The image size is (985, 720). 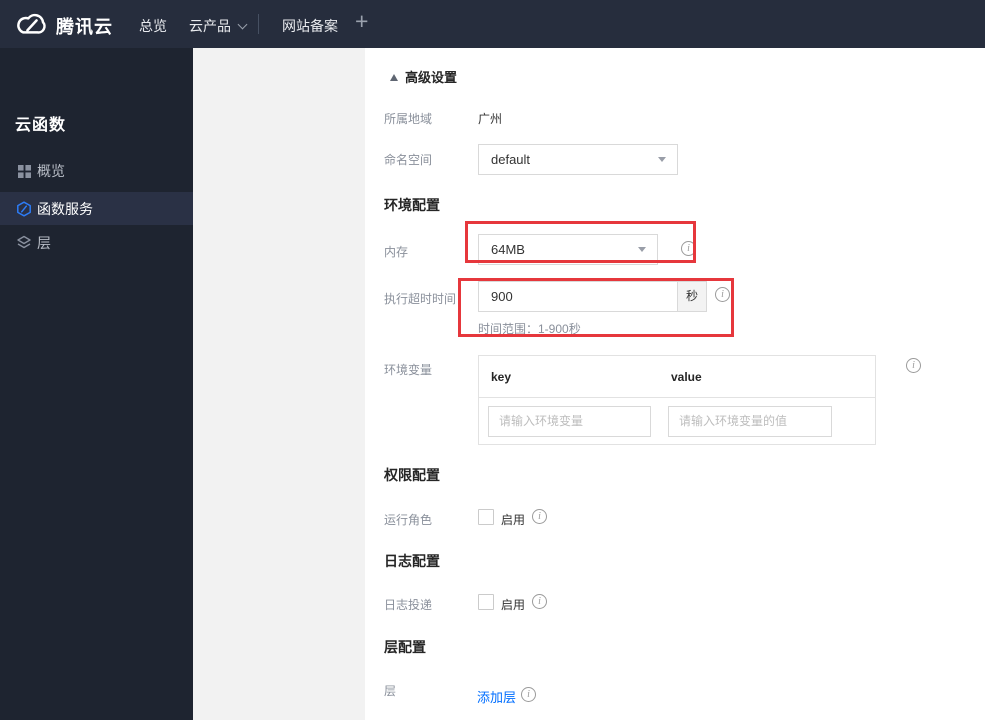 I want to click on env-vars-input-row, so click(x=677, y=421).